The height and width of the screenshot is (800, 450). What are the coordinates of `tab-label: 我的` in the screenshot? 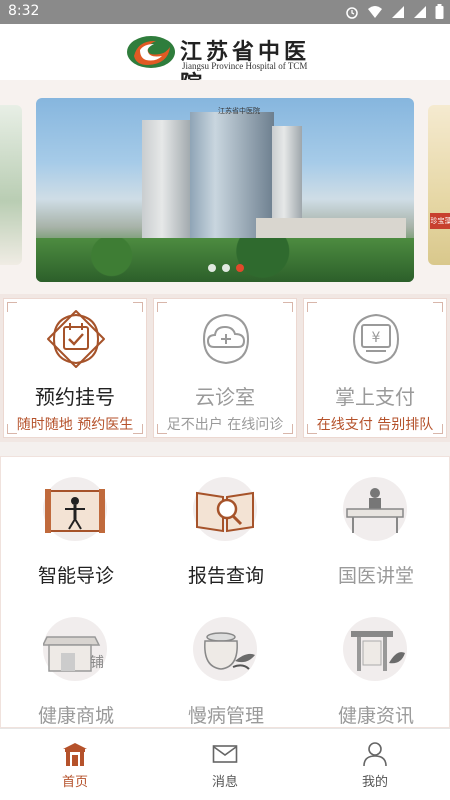 It's located at (374, 782).